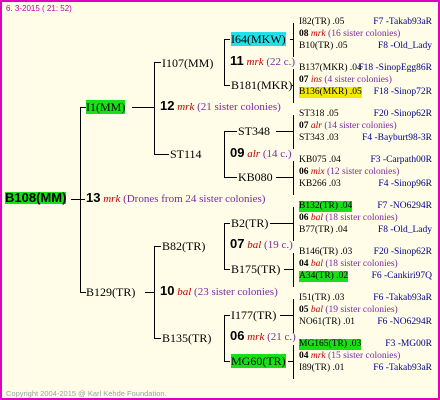 This screenshot has height=400, width=440. I want to click on top-mrk: mrk, so click(186, 107).